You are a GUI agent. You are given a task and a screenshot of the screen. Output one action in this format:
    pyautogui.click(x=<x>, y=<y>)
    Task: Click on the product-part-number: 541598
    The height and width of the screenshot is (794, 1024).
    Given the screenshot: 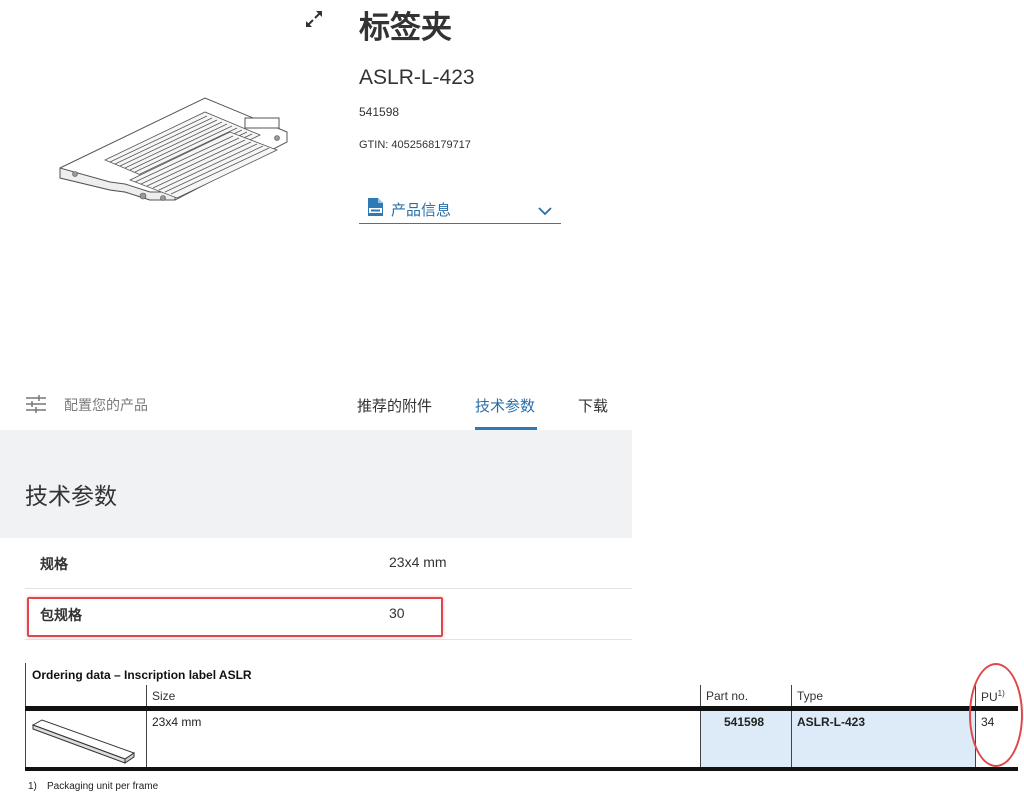 What is the action you would take?
    pyautogui.click(x=379, y=112)
    